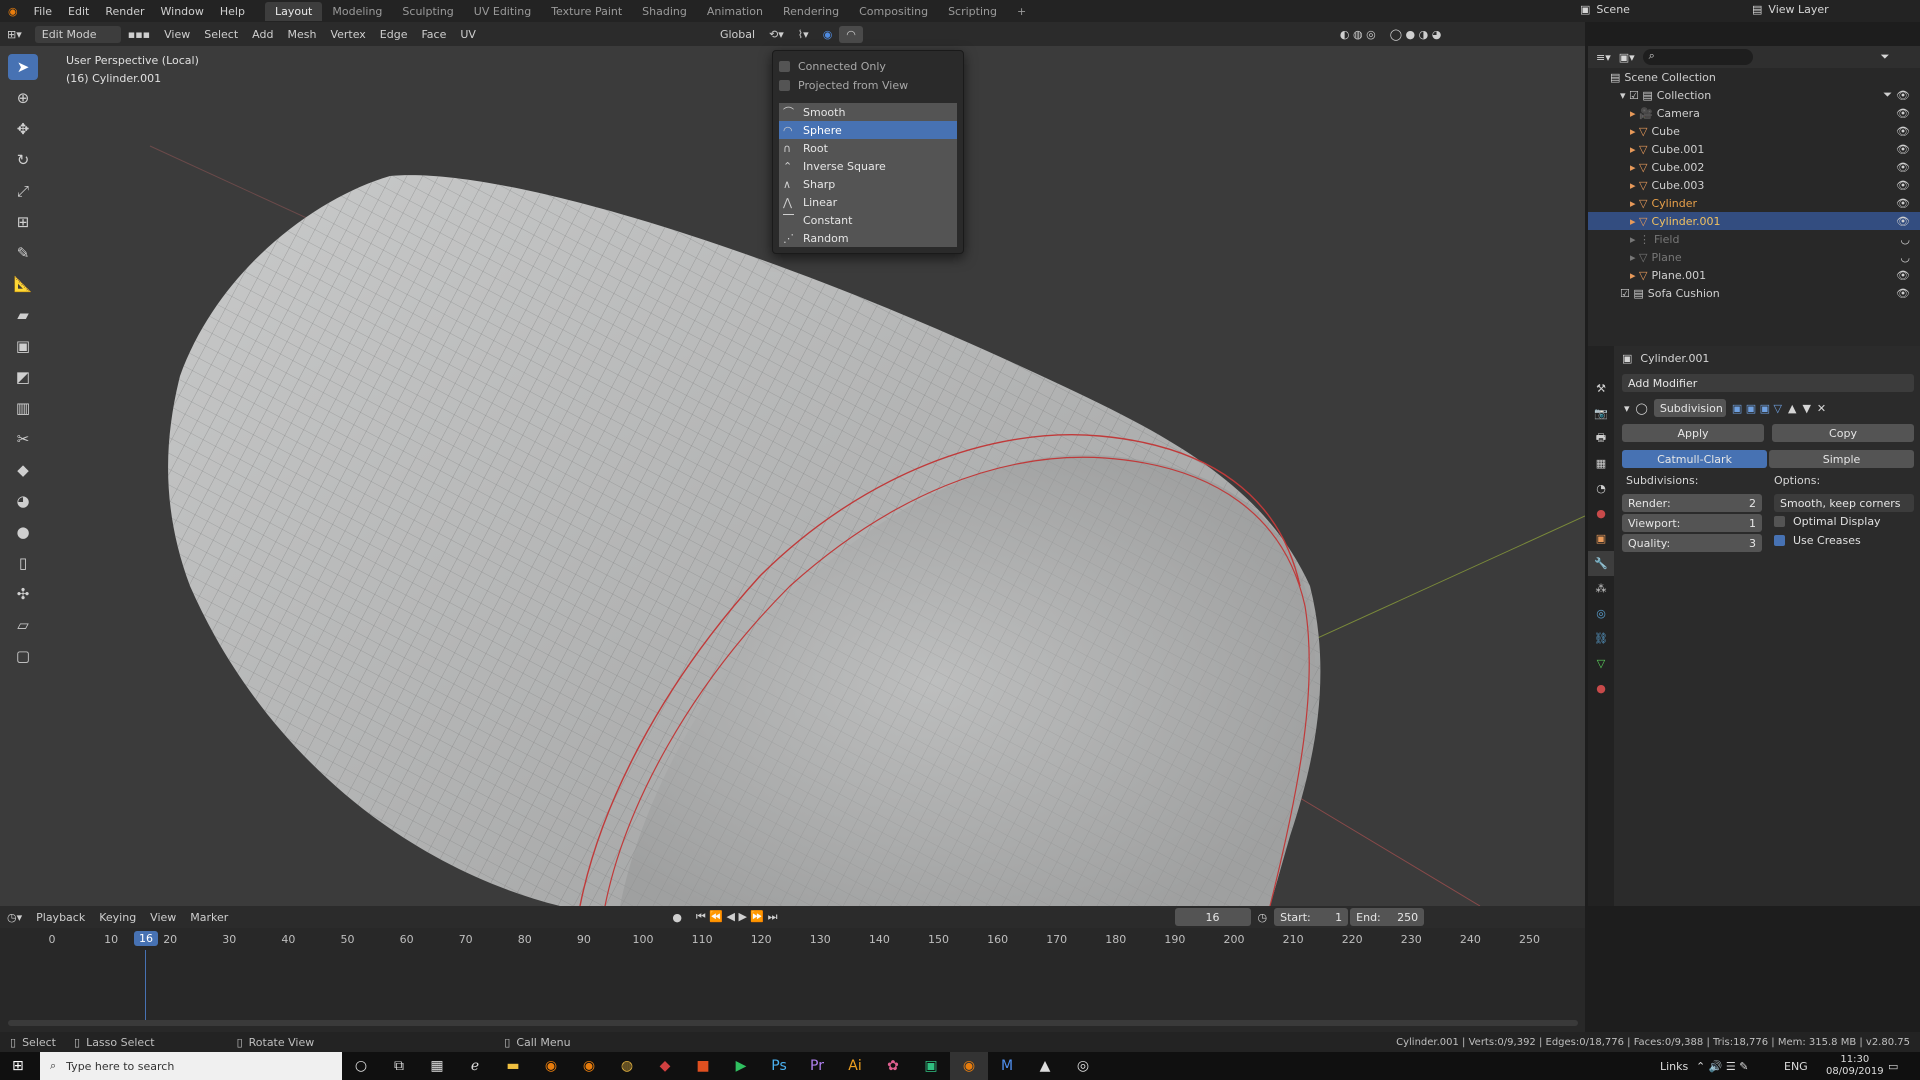 The height and width of the screenshot is (1080, 1920). What do you see at coordinates (1806, 408) in the screenshot?
I see `move-down-icon: ▼` at bounding box center [1806, 408].